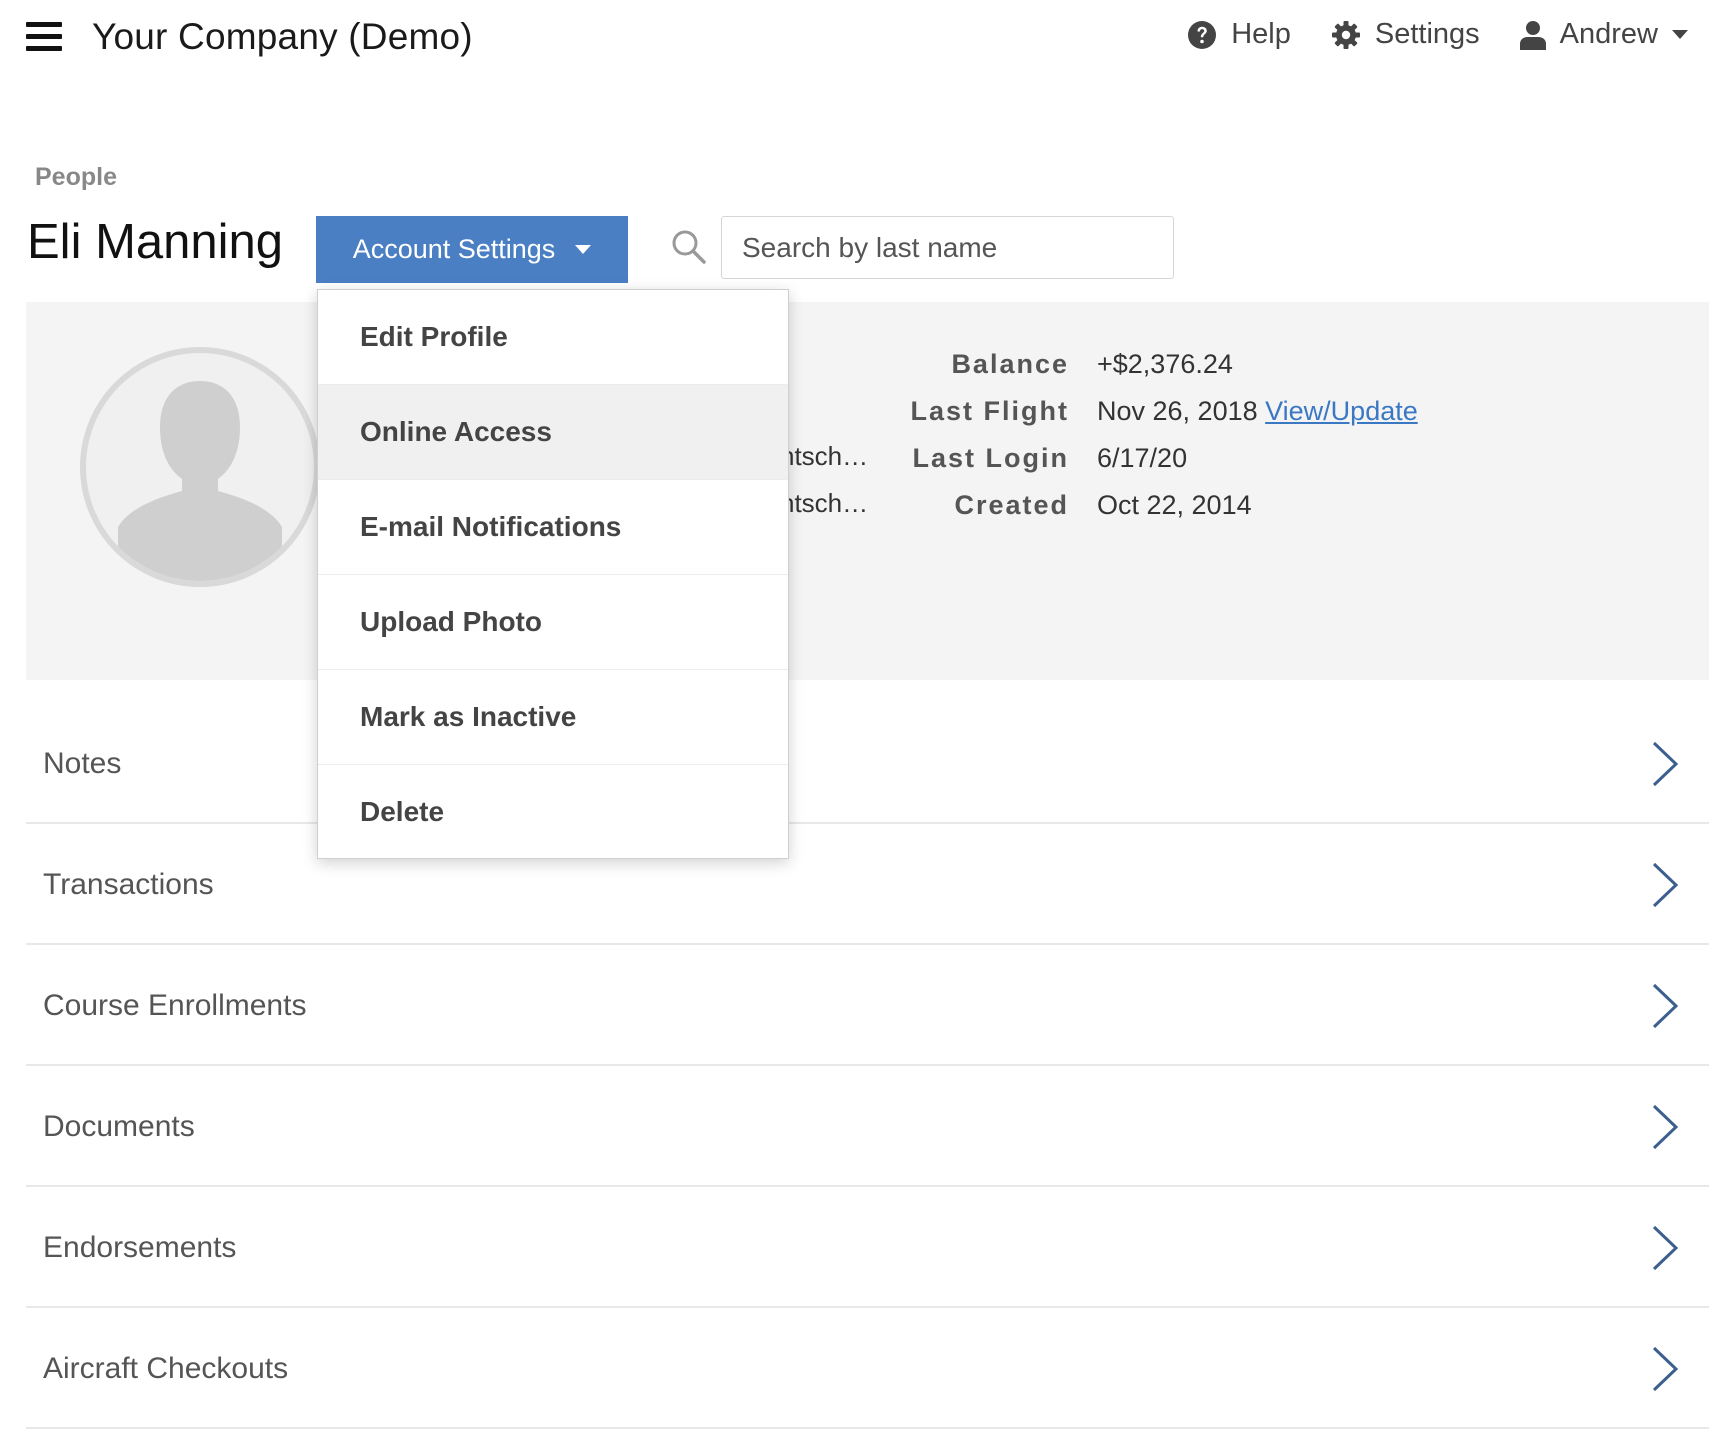 This screenshot has width=1720, height=1429. I want to click on avatar, so click(200, 467).